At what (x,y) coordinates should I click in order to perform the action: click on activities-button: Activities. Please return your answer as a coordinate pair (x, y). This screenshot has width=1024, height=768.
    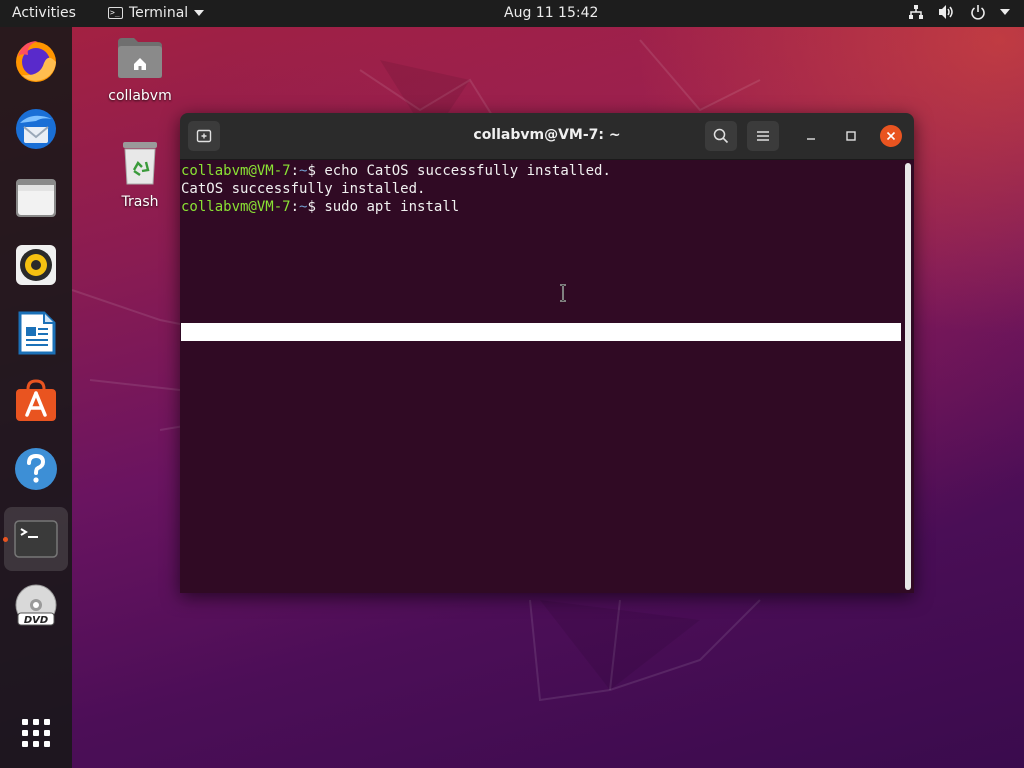
    Looking at the image, I should click on (44, 13).